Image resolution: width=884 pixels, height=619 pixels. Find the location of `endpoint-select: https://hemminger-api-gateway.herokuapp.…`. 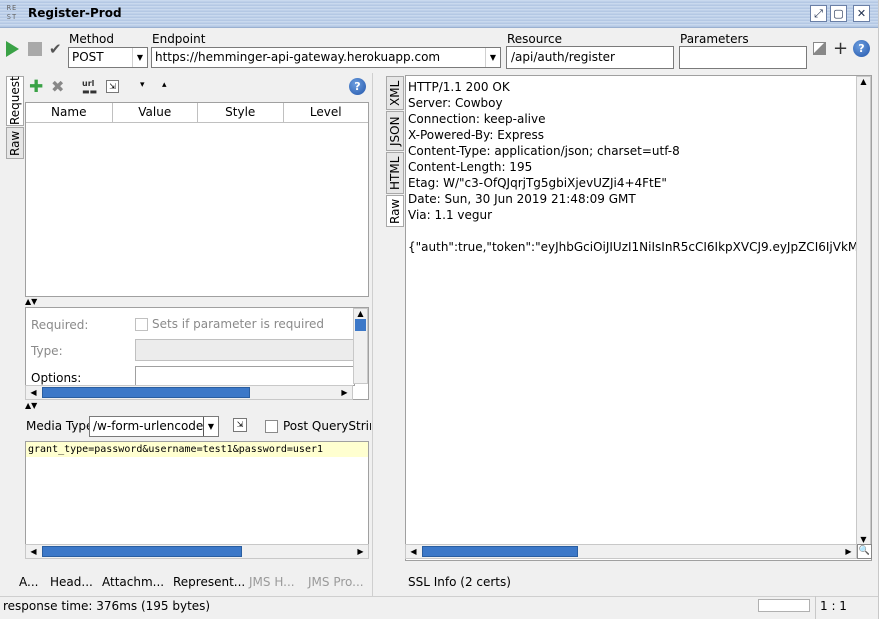

endpoint-select: https://hemminger-api-gateway.herokuapp.… is located at coordinates (326, 57).